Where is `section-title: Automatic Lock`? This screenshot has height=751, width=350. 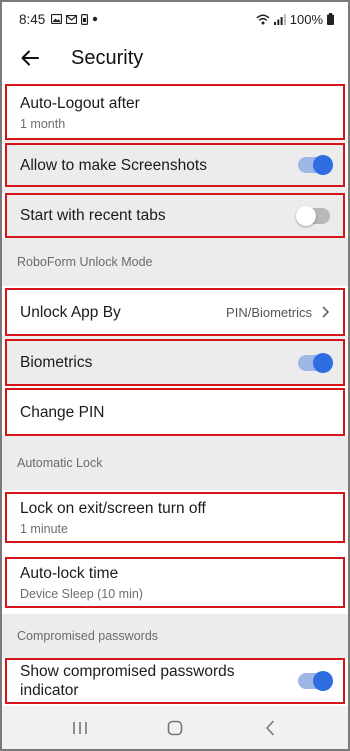
section-title: Automatic Lock is located at coordinates (60, 463).